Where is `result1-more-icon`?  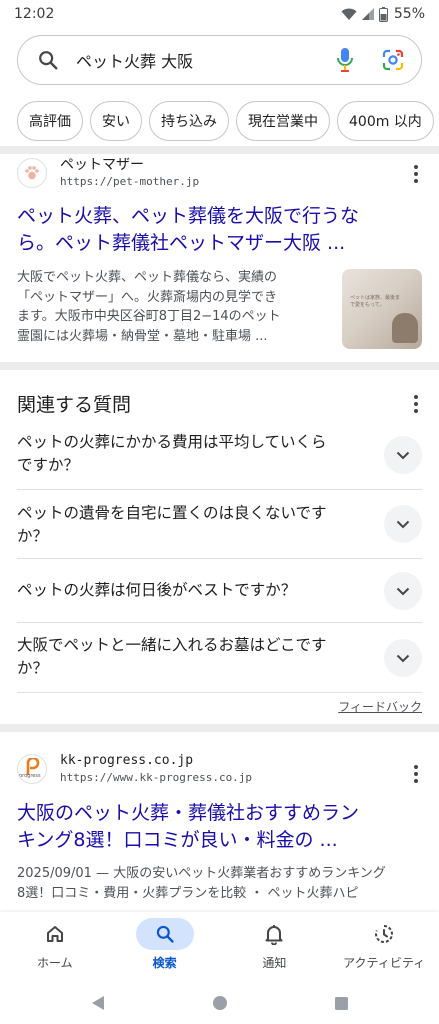
result1-more-icon is located at coordinates (416, 174).